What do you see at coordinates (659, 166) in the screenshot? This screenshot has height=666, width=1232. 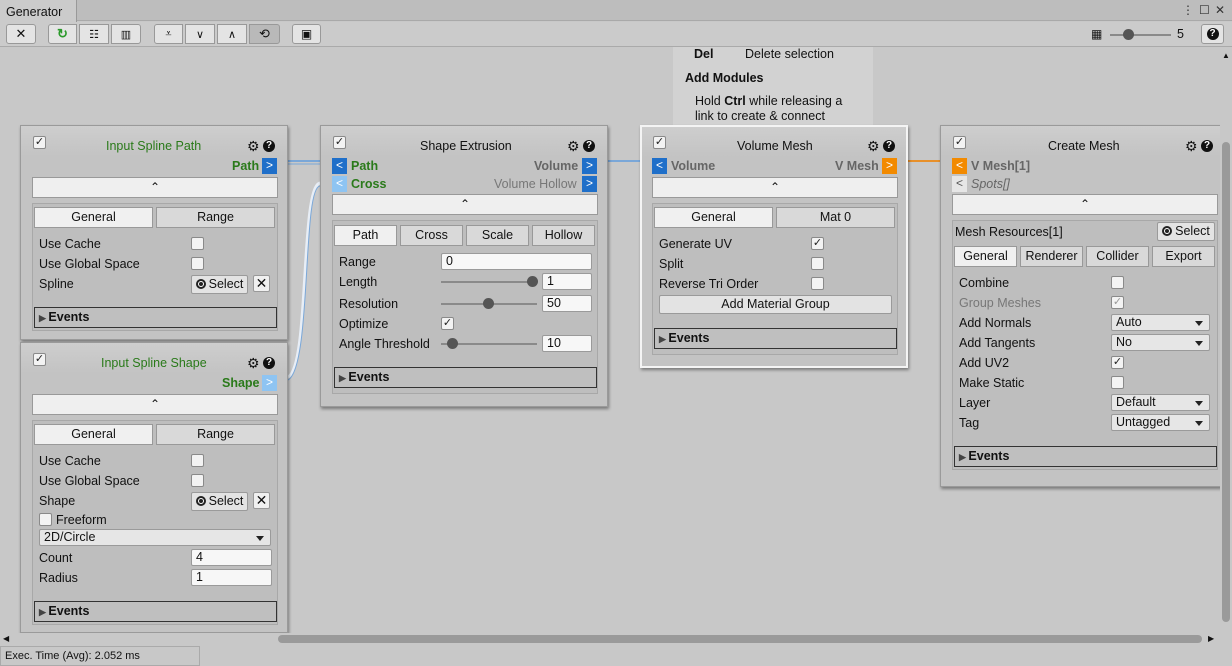 I see `input-port-volume: <` at bounding box center [659, 166].